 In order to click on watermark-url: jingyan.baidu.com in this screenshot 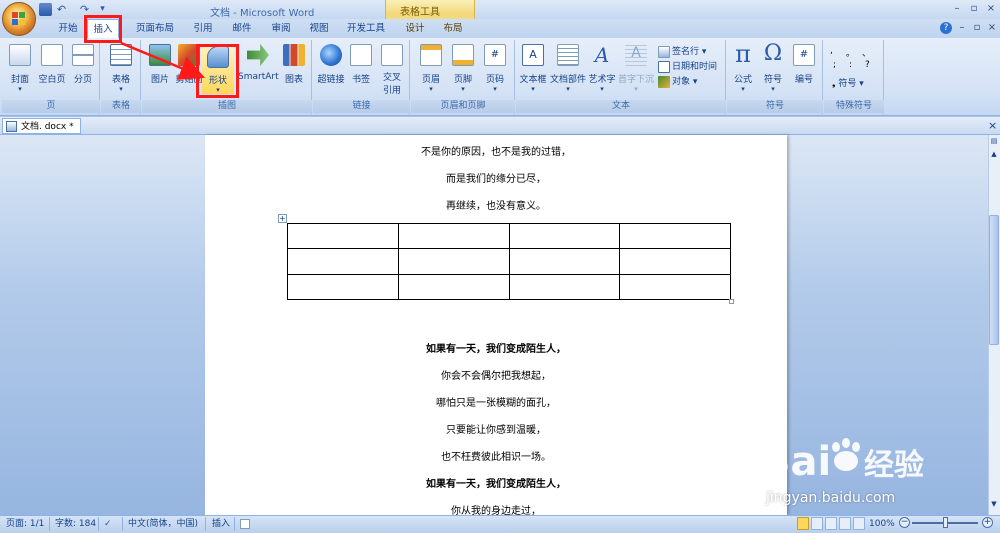, I will do `click(831, 498)`.